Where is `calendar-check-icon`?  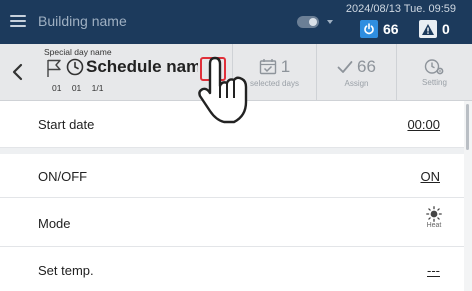 calendar-check-icon is located at coordinates (267, 67).